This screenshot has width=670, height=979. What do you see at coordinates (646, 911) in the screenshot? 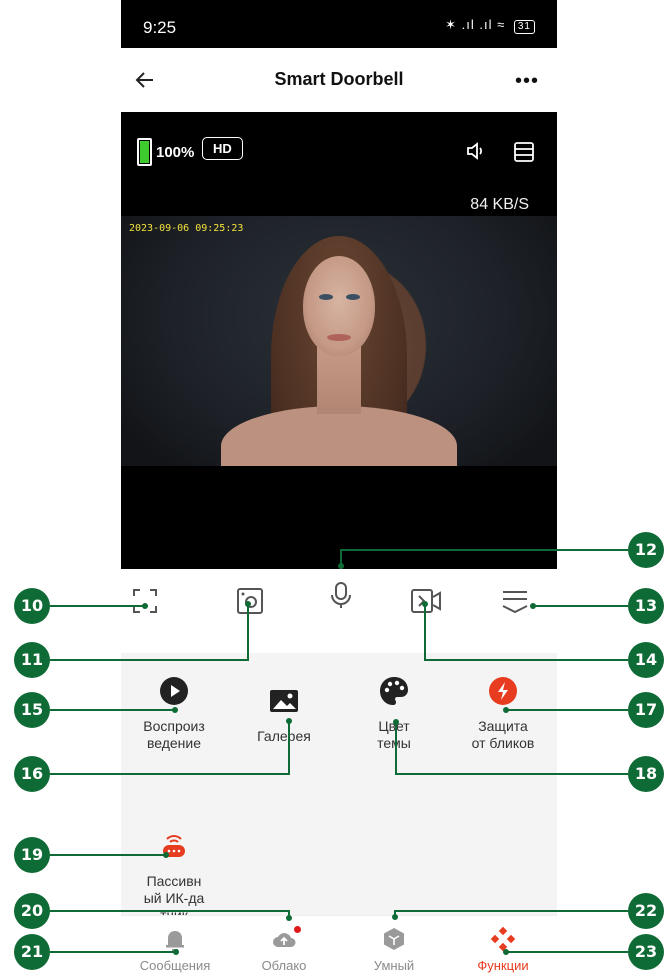
I see `callout-badge: 22` at bounding box center [646, 911].